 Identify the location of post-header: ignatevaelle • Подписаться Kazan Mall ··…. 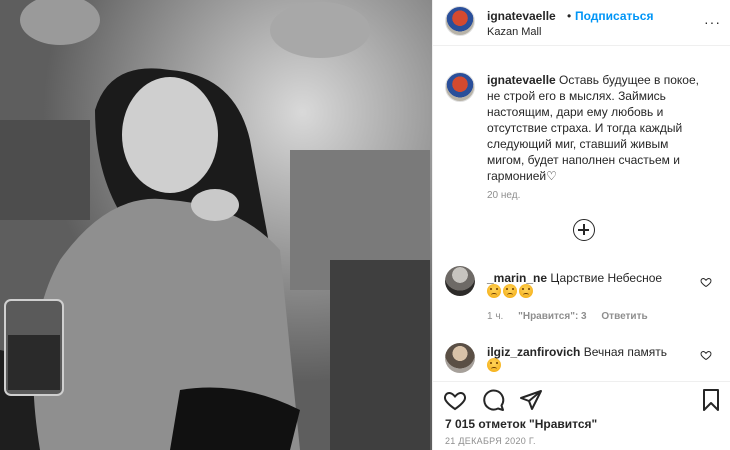
(581, 23).